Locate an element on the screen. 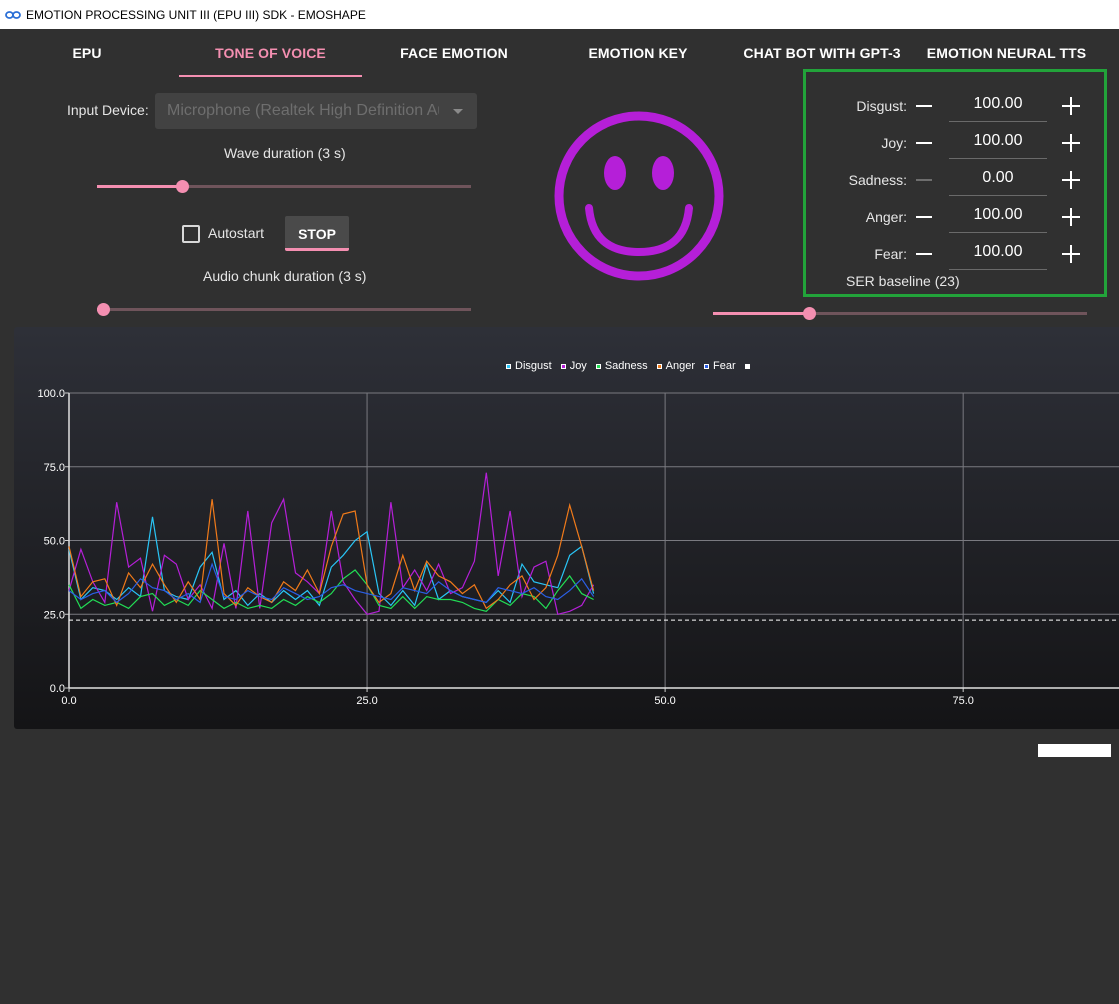 Image resolution: width=1119 pixels, height=1004 pixels. slider-track is located at coordinates (284, 309).